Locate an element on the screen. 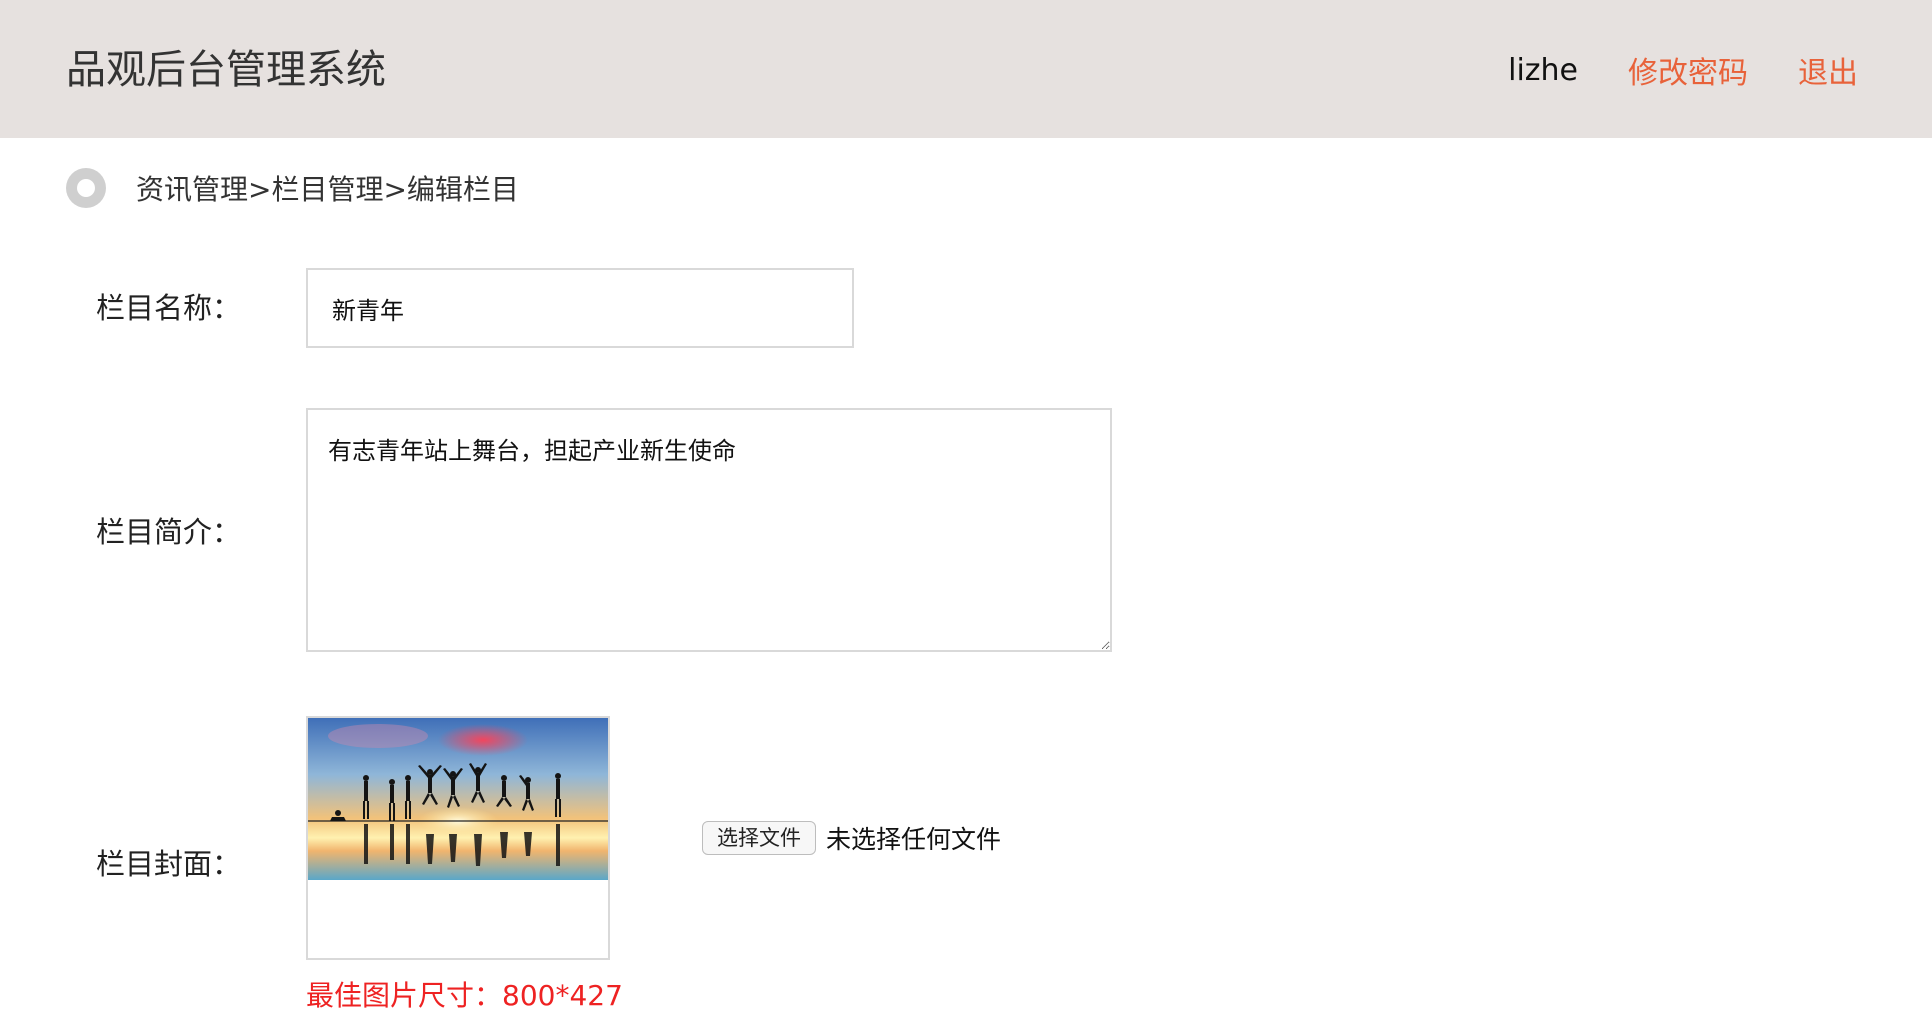 Image resolution: width=1932 pixels, height=1030 pixels. file-status-text: 未选择任何文件 is located at coordinates (914, 839).